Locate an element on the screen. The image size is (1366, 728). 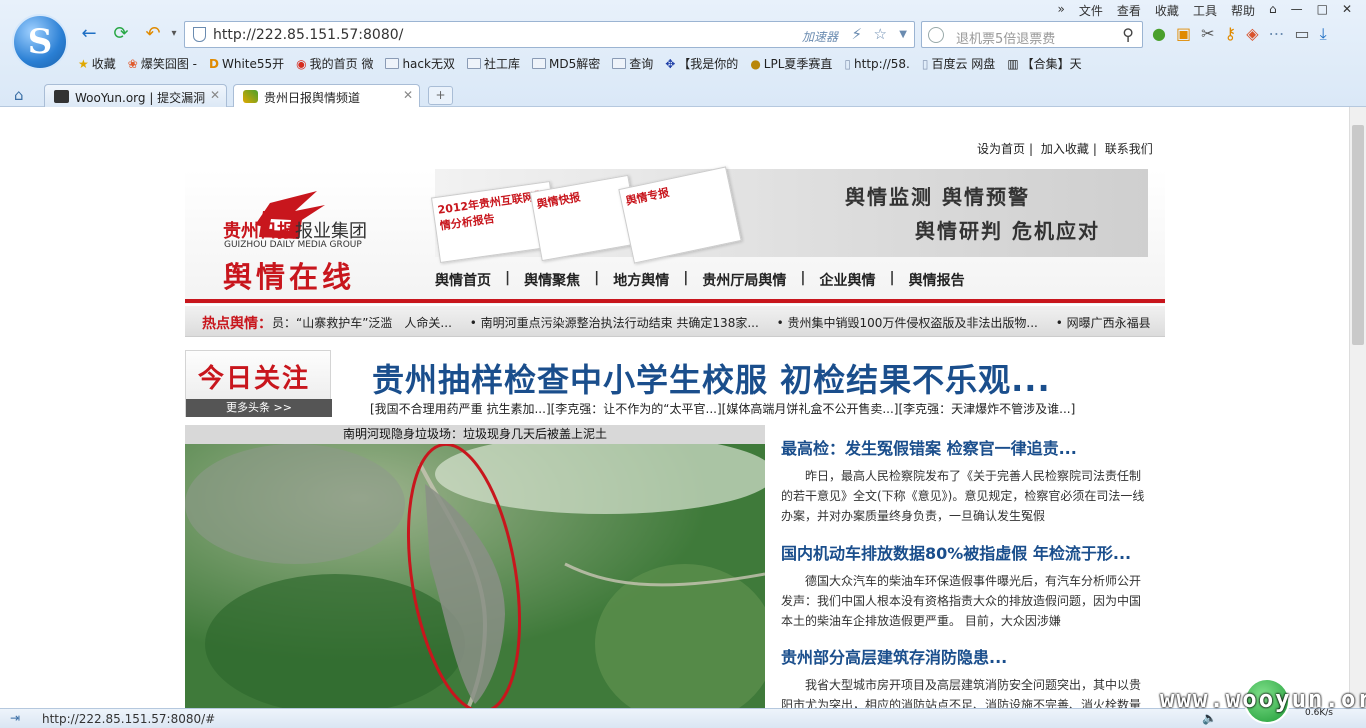
scissors-icon: ✂ is located at coordinates (1207, 34).